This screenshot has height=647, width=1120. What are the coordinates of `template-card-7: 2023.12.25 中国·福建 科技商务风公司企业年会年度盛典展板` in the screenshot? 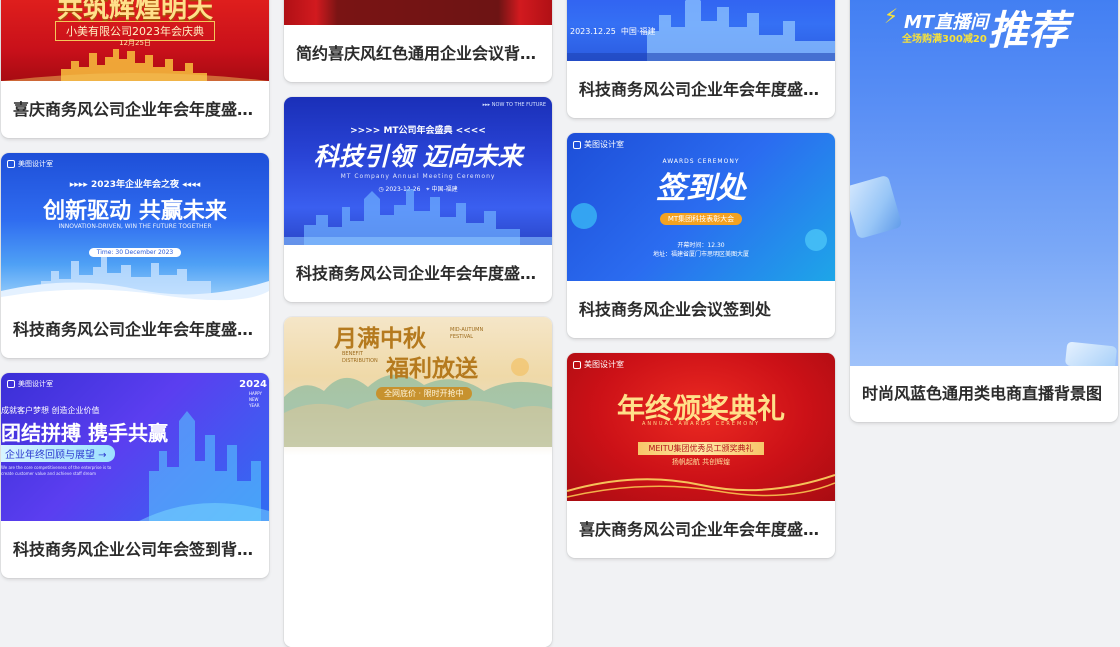 It's located at (701, 59).